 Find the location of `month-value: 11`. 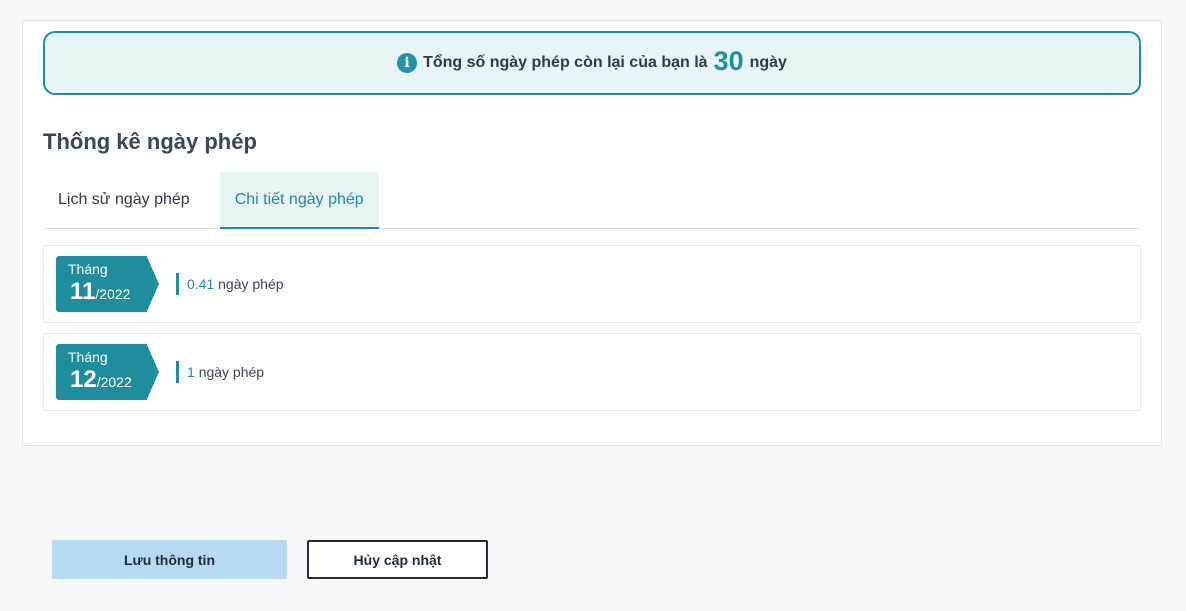

month-value: 11 is located at coordinates (83, 291).